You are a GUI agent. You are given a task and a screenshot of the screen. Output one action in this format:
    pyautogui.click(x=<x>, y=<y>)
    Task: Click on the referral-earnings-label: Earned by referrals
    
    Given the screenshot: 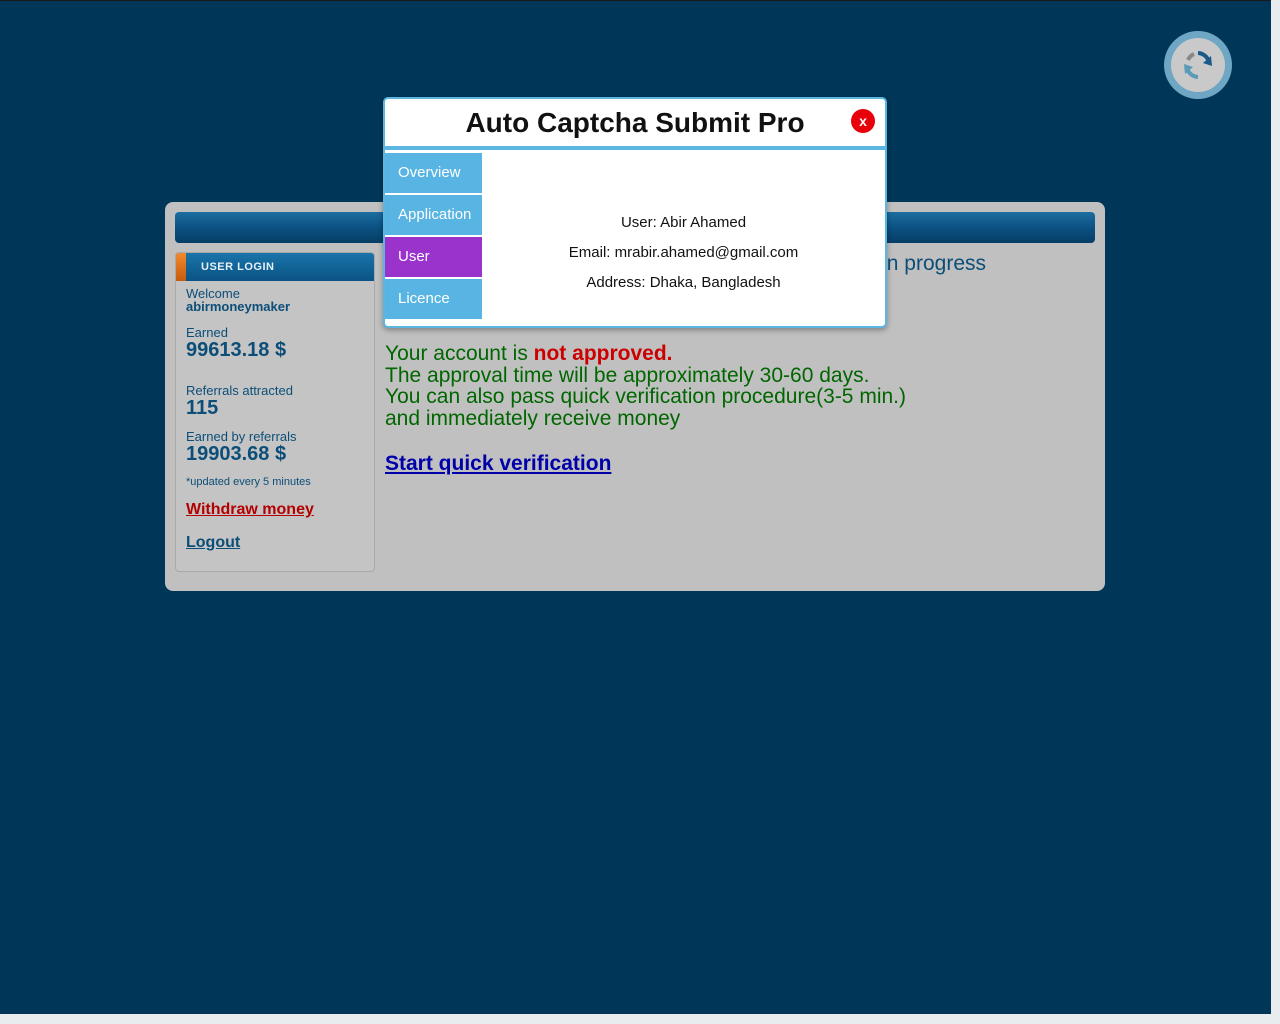 What is the action you would take?
    pyautogui.click(x=241, y=436)
    